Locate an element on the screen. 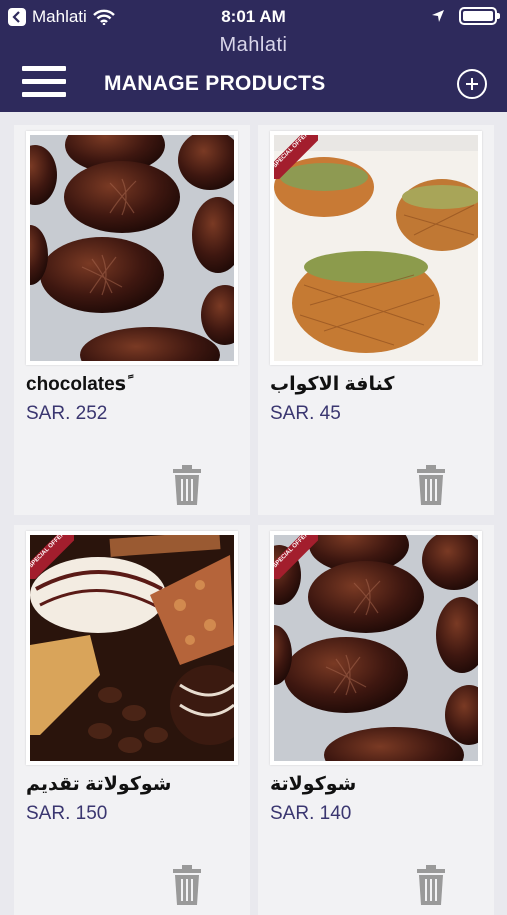 This screenshot has height=915, width=507. chocolate-swirl-photo: SPECIAL OFFER is located at coordinates (376, 648).